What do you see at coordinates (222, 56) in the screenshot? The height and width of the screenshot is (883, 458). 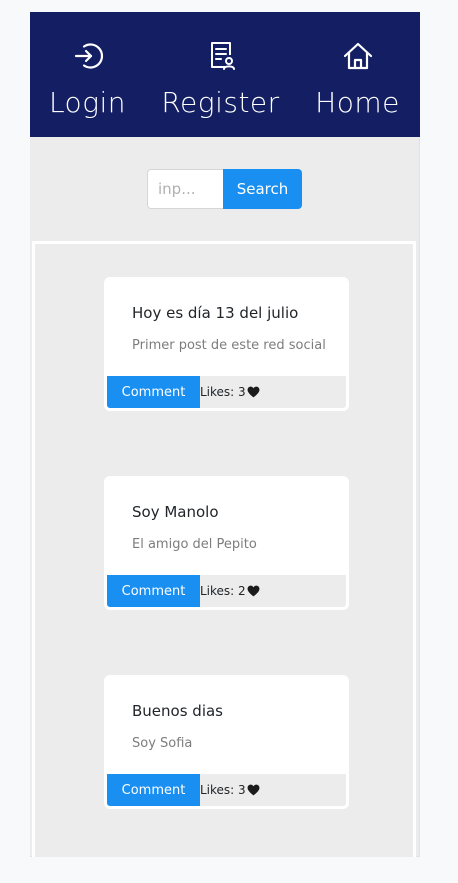 I see `register-icon` at bounding box center [222, 56].